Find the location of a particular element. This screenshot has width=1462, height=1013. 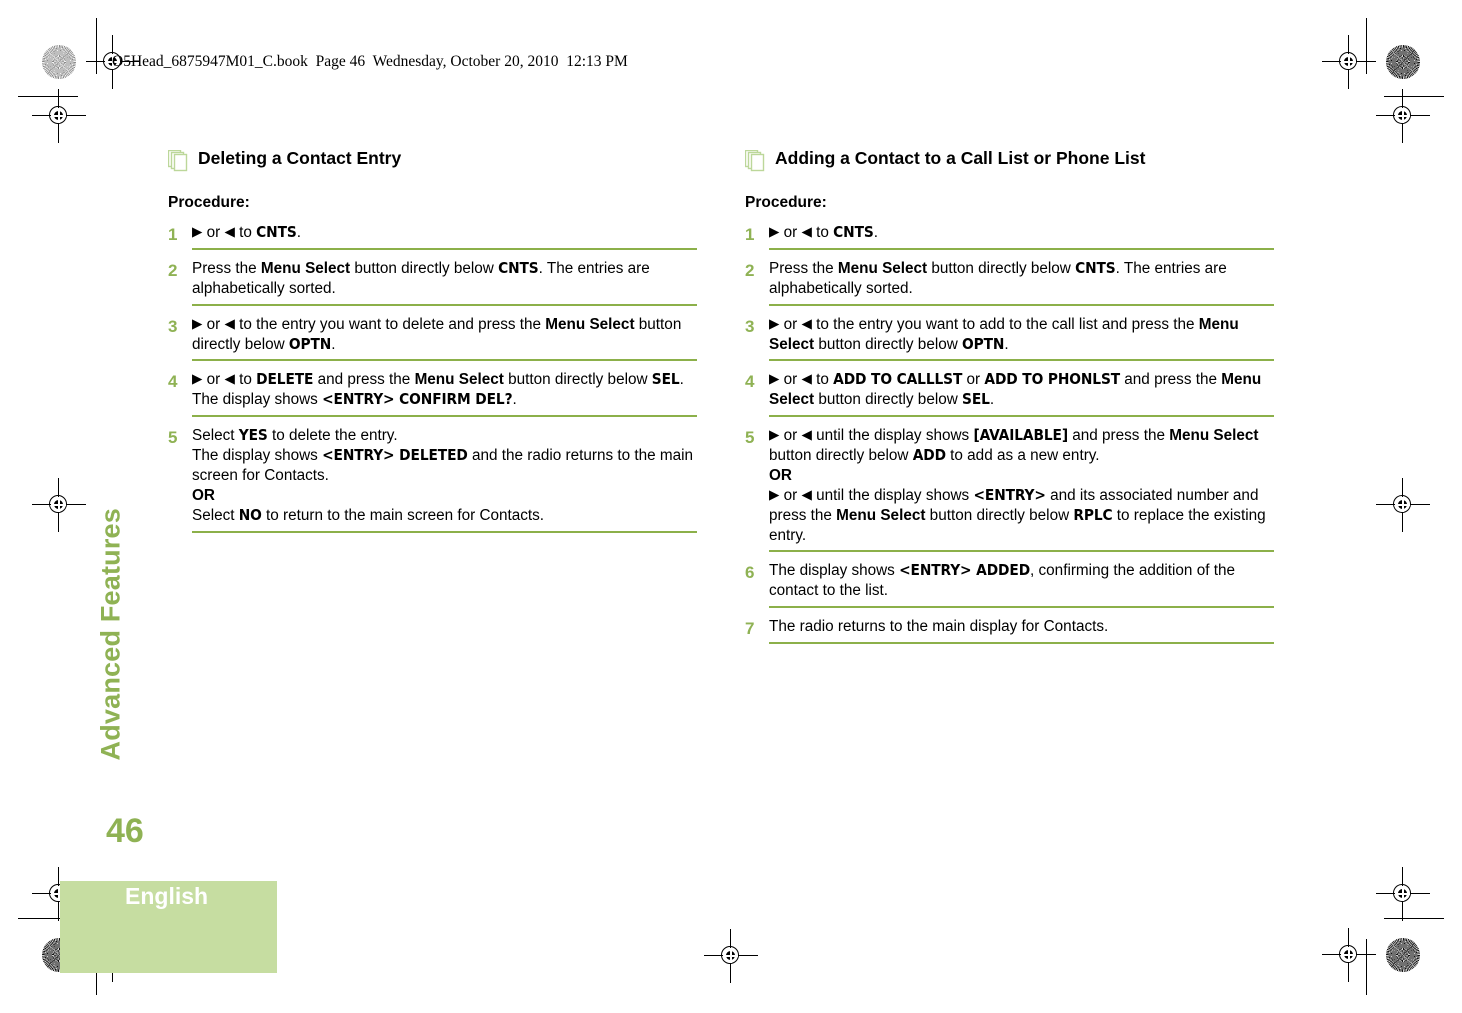

section-heading: Deleting a Contact Entry is located at coordinates (432, 162).